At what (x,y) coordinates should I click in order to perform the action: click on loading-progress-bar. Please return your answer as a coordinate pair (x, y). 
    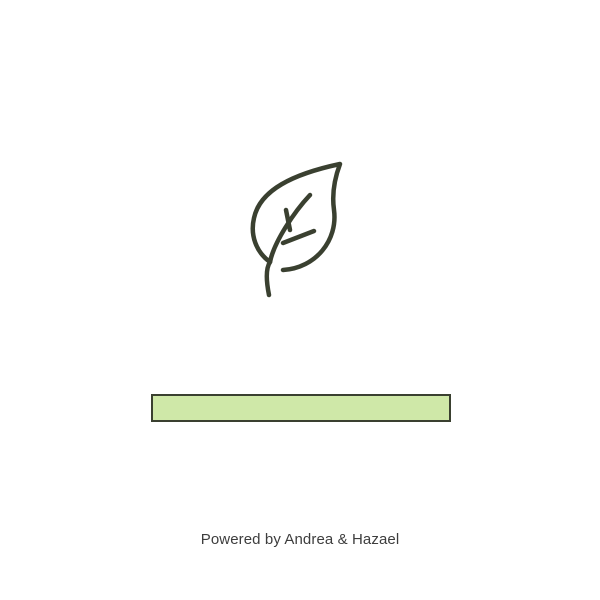
    Looking at the image, I should click on (301, 408).